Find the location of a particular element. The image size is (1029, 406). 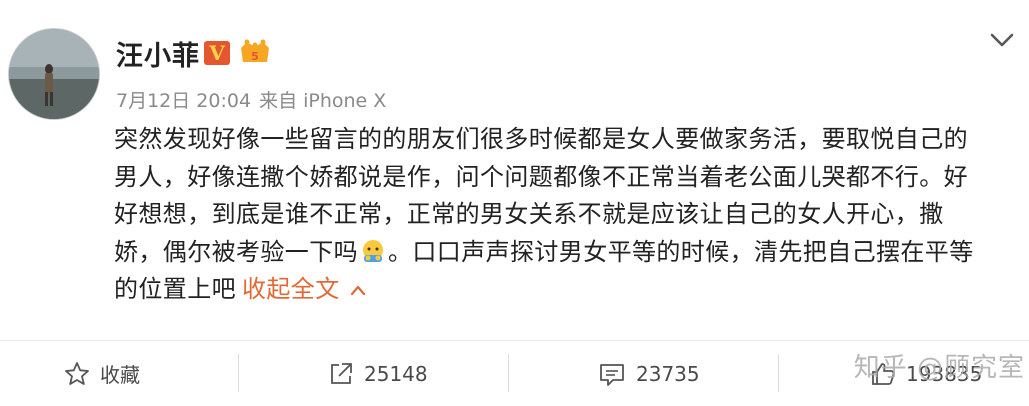

content-line: 的位置上吧 收起全文 is located at coordinates (559, 290).